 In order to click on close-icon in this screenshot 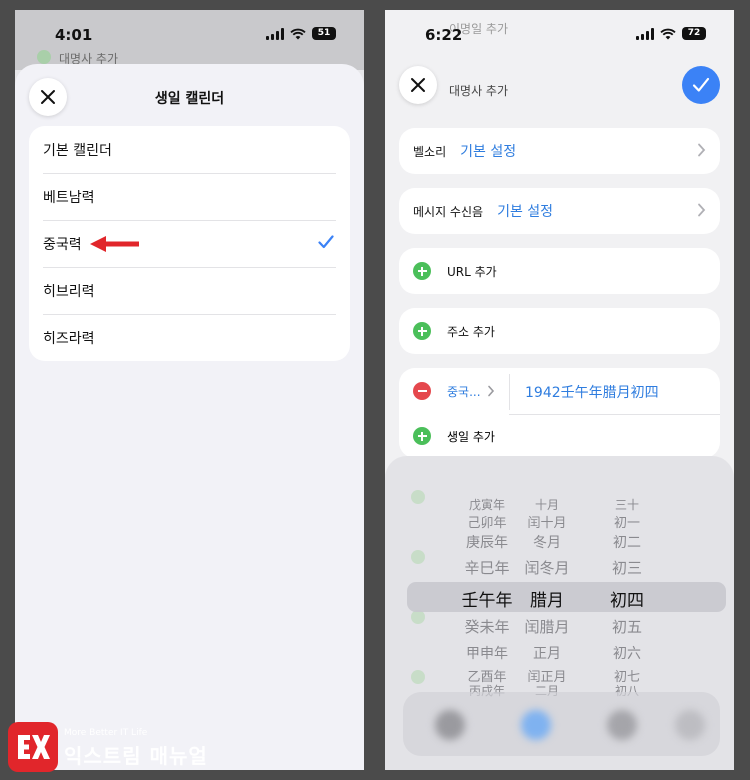, I will do `click(418, 85)`.